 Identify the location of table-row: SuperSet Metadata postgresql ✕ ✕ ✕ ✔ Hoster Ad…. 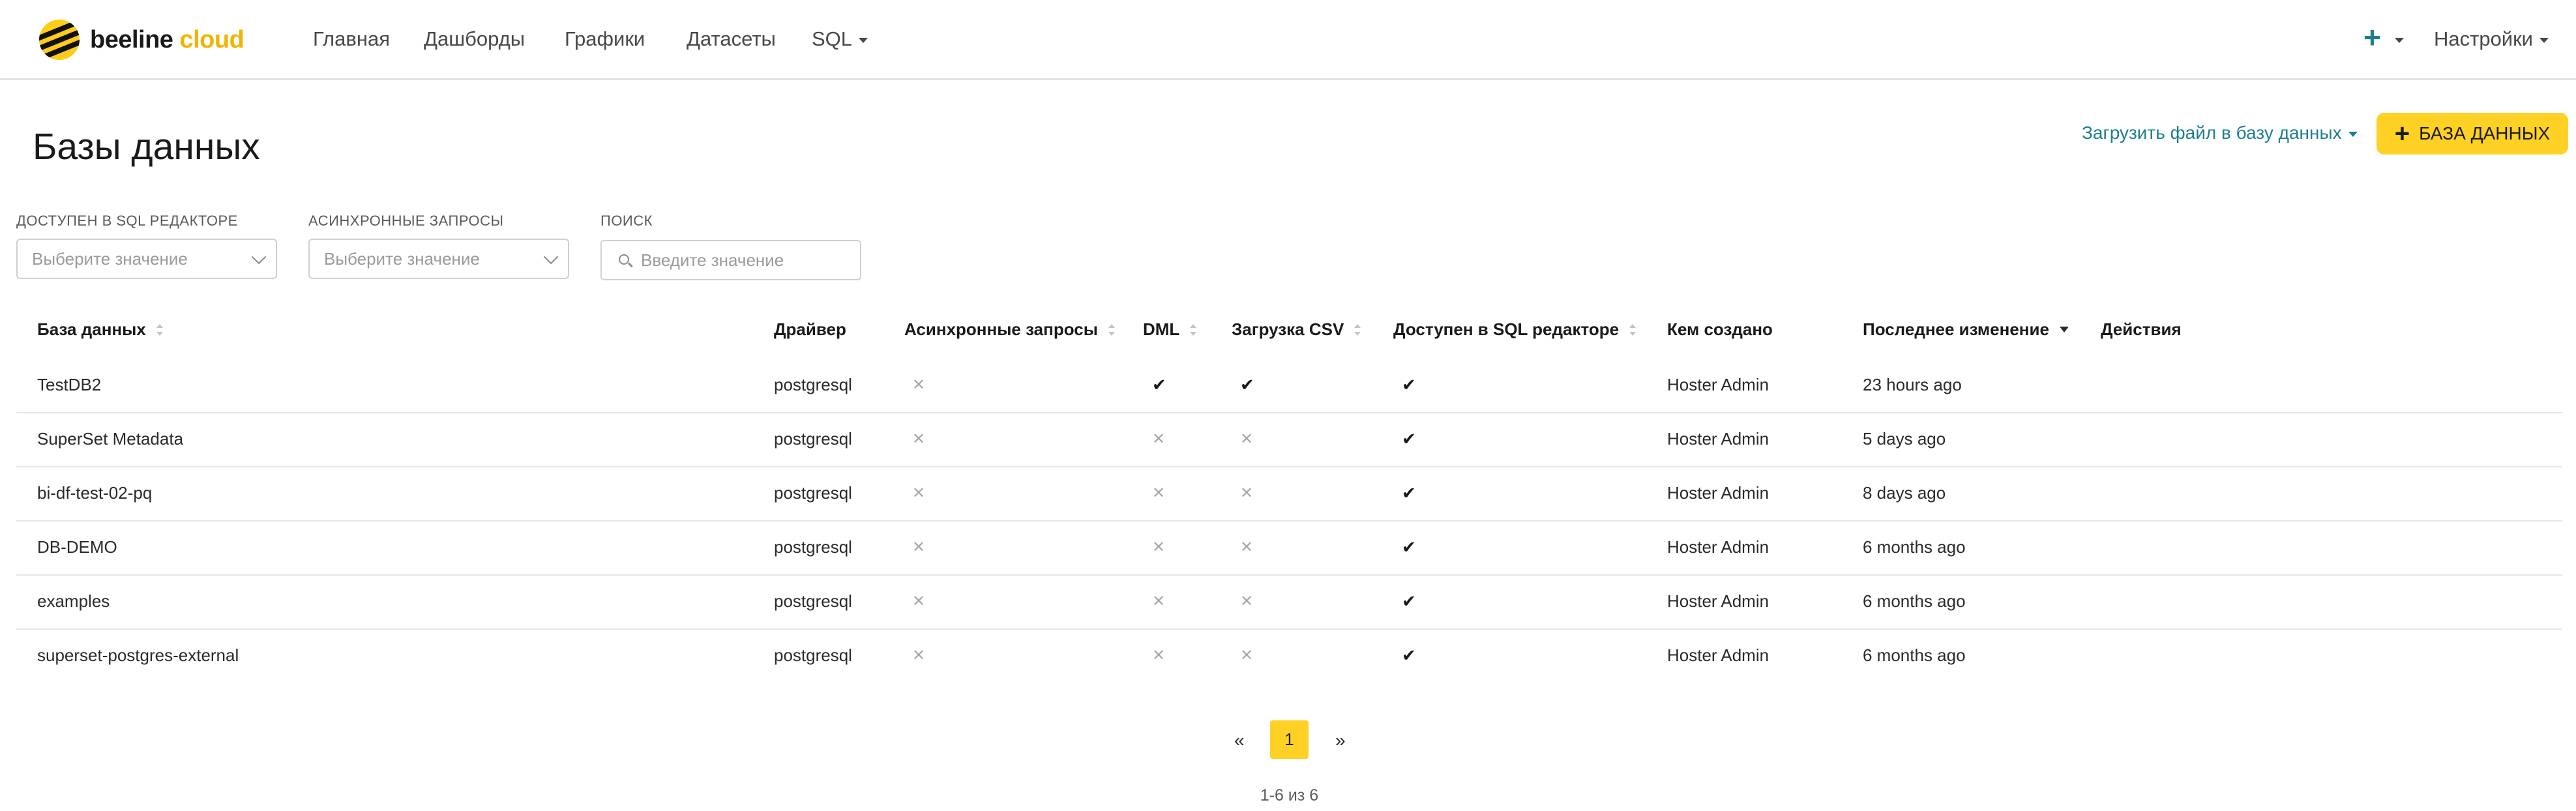
(1289, 439).